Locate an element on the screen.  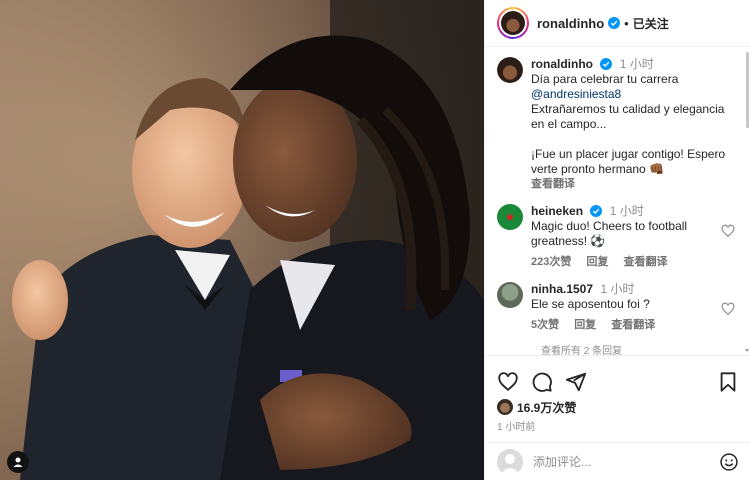
scrollbar-thumb is located at coordinates (747, 90).